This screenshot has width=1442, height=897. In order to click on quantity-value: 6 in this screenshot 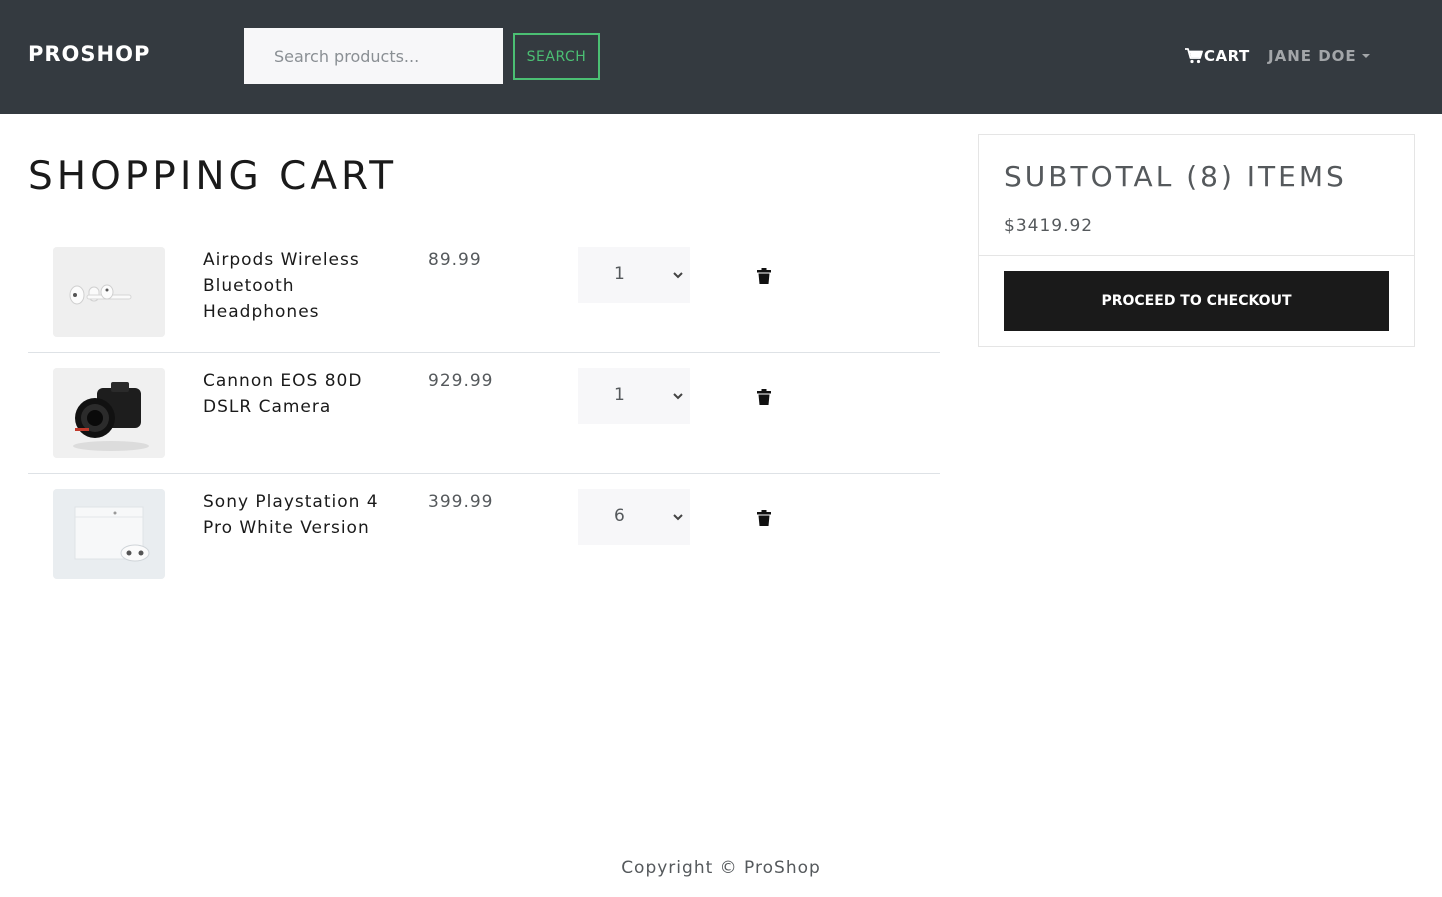, I will do `click(619, 516)`.